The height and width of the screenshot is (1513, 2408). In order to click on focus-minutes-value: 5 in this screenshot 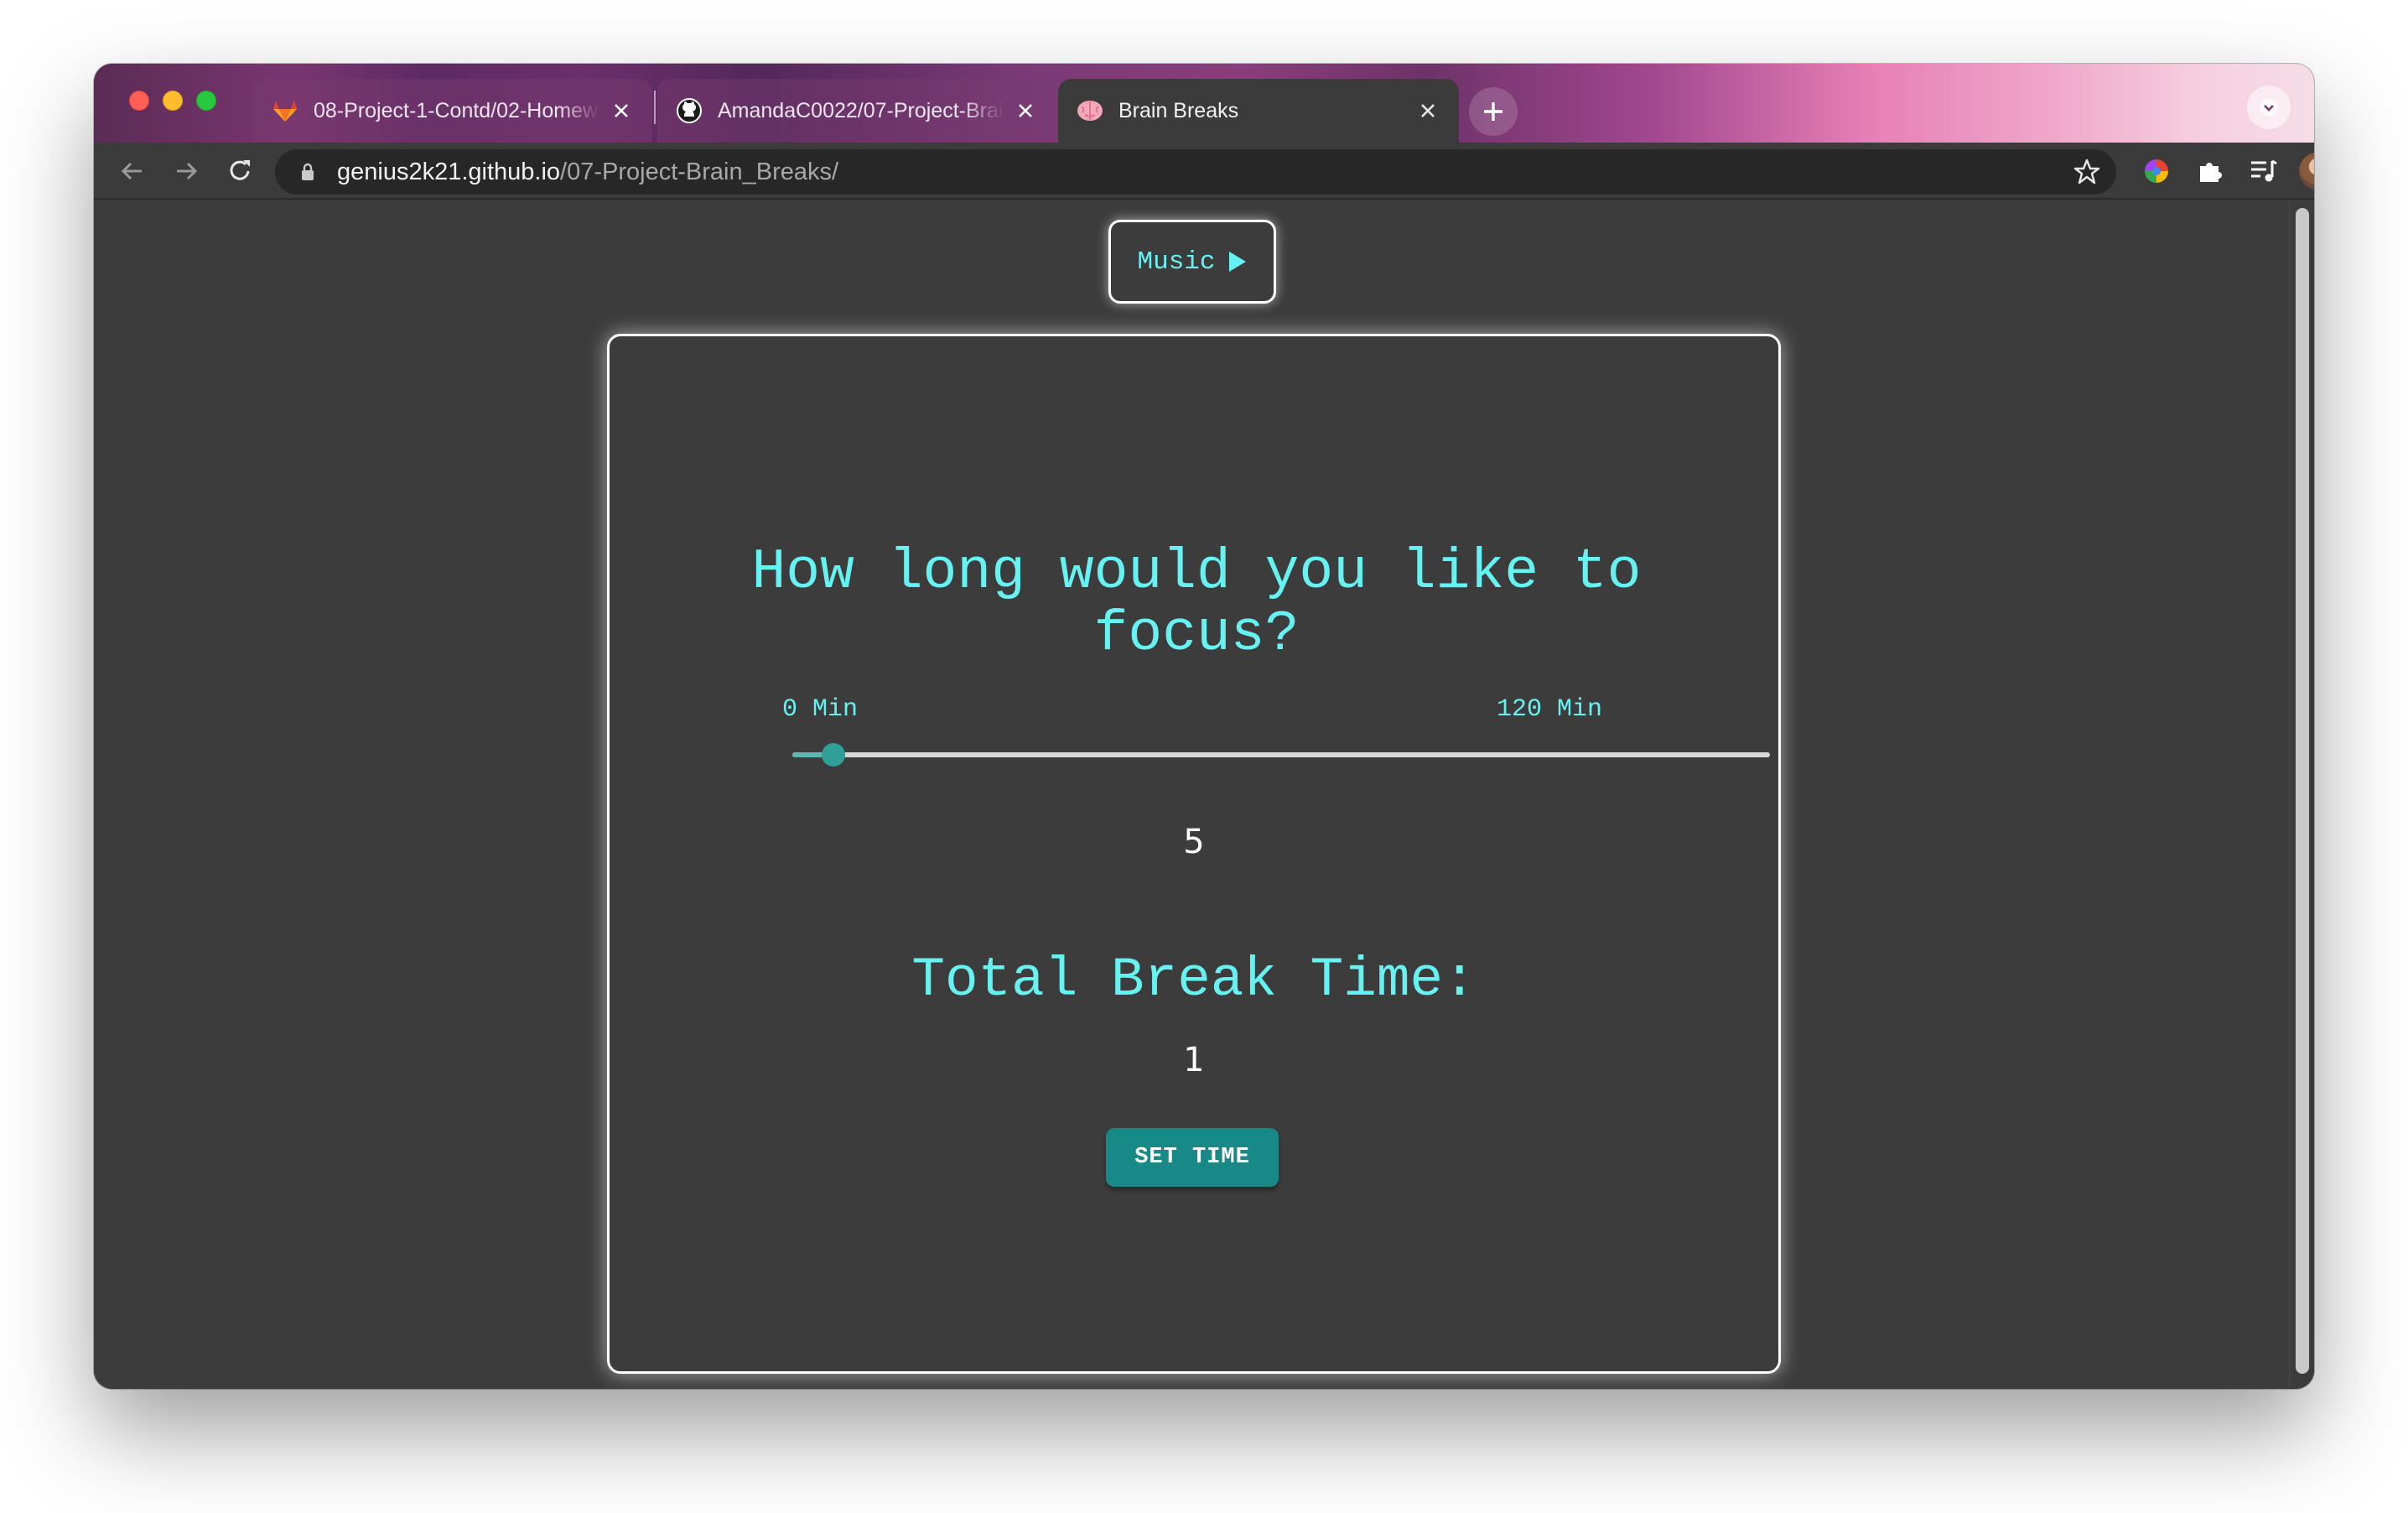, I will do `click(1194, 842)`.